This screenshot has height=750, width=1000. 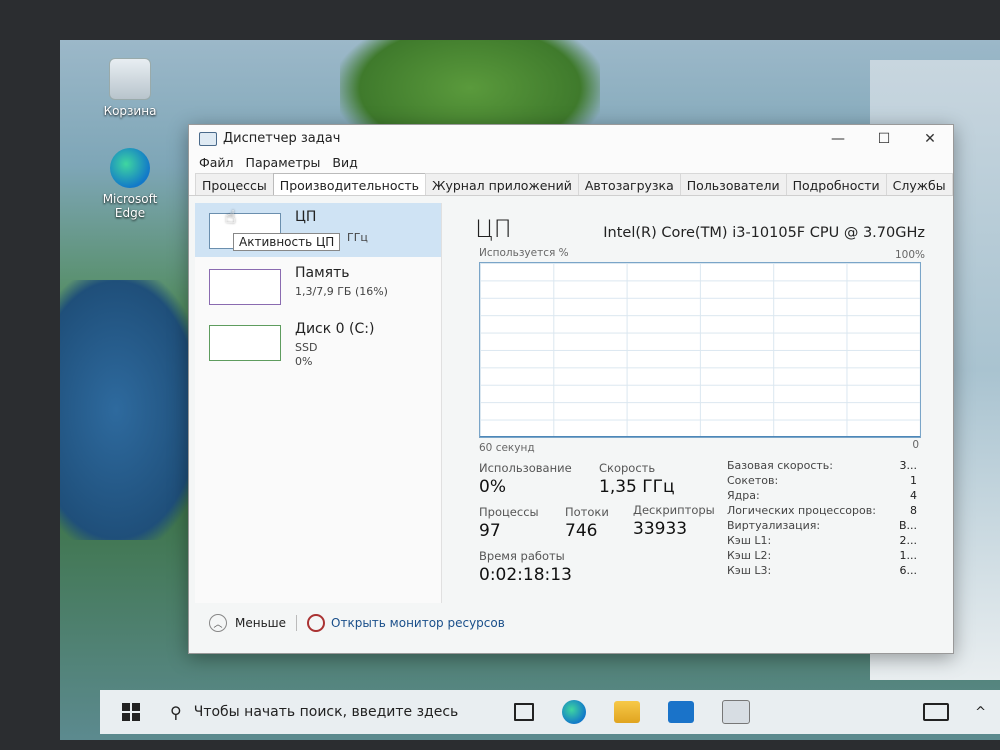 What do you see at coordinates (326, 712) in the screenshot?
I see `search-placeholder: Чтобы начать поиск, введите здесь` at bounding box center [326, 712].